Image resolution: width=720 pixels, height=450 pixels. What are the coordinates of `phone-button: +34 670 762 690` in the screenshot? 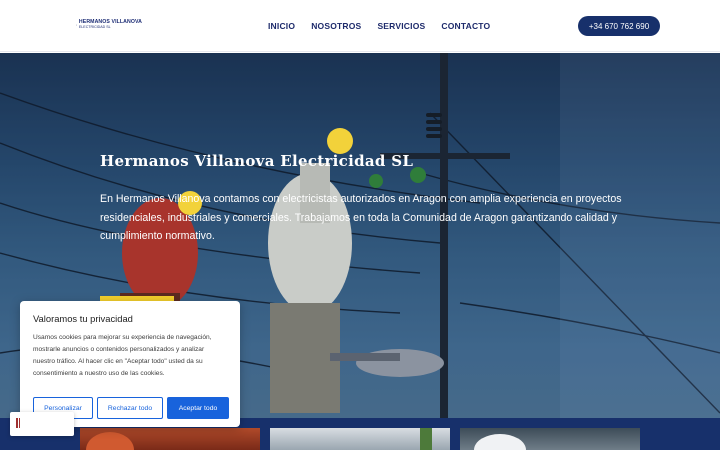 It's located at (619, 26).